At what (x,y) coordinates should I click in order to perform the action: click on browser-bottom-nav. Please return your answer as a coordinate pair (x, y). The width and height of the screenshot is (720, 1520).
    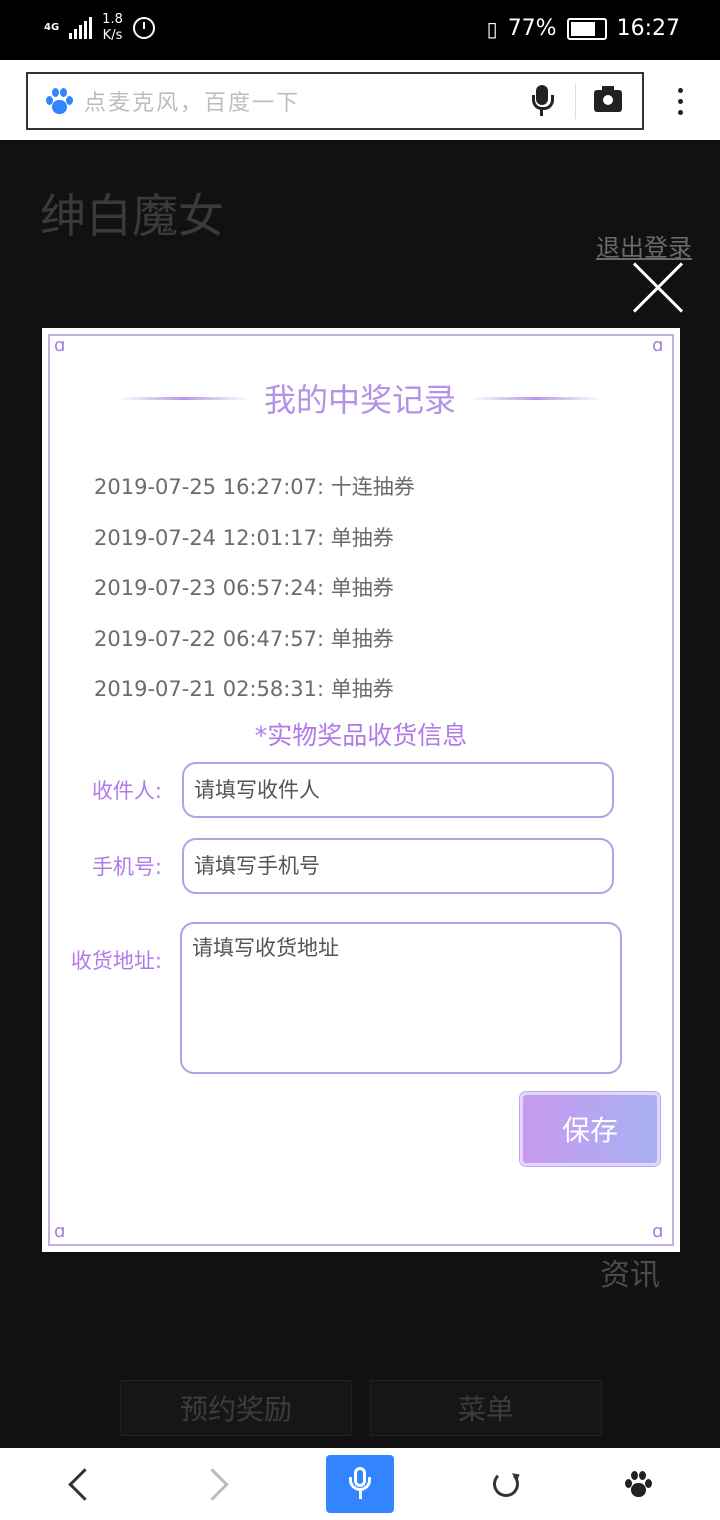
    Looking at the image, I should click on (360, 1484).